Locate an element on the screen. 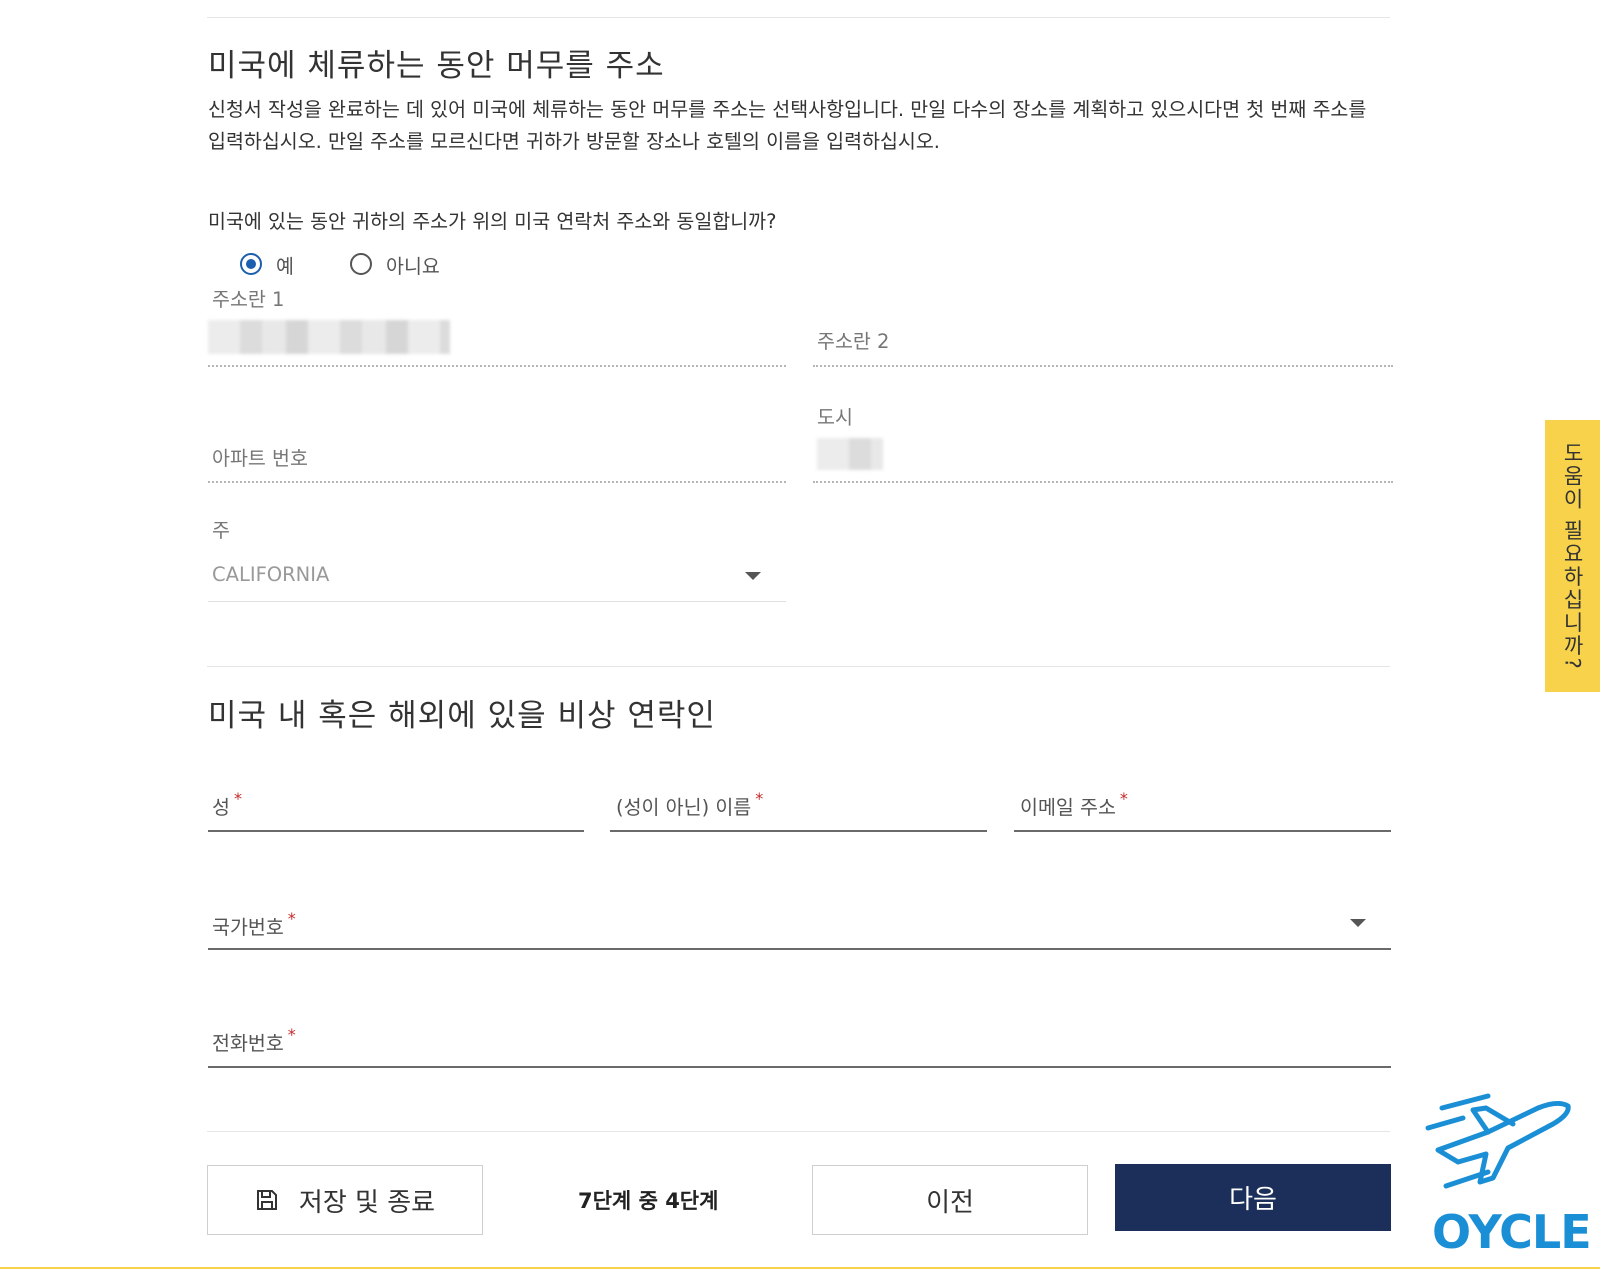 The image size is (1600, 1269). address1-label: 주소란 1 is located at coordinates (248, 299).